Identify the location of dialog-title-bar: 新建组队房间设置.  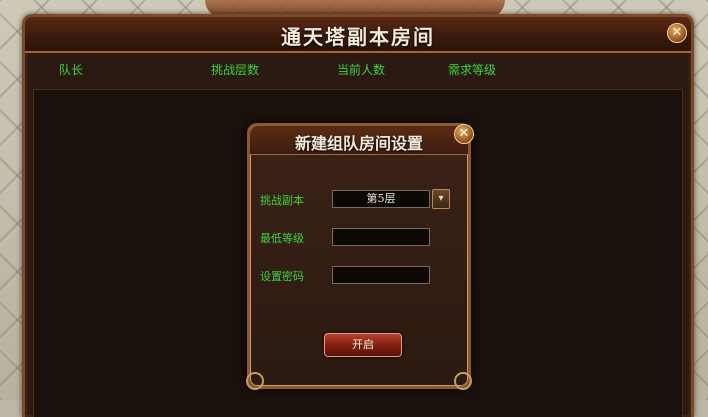
(359, 140).